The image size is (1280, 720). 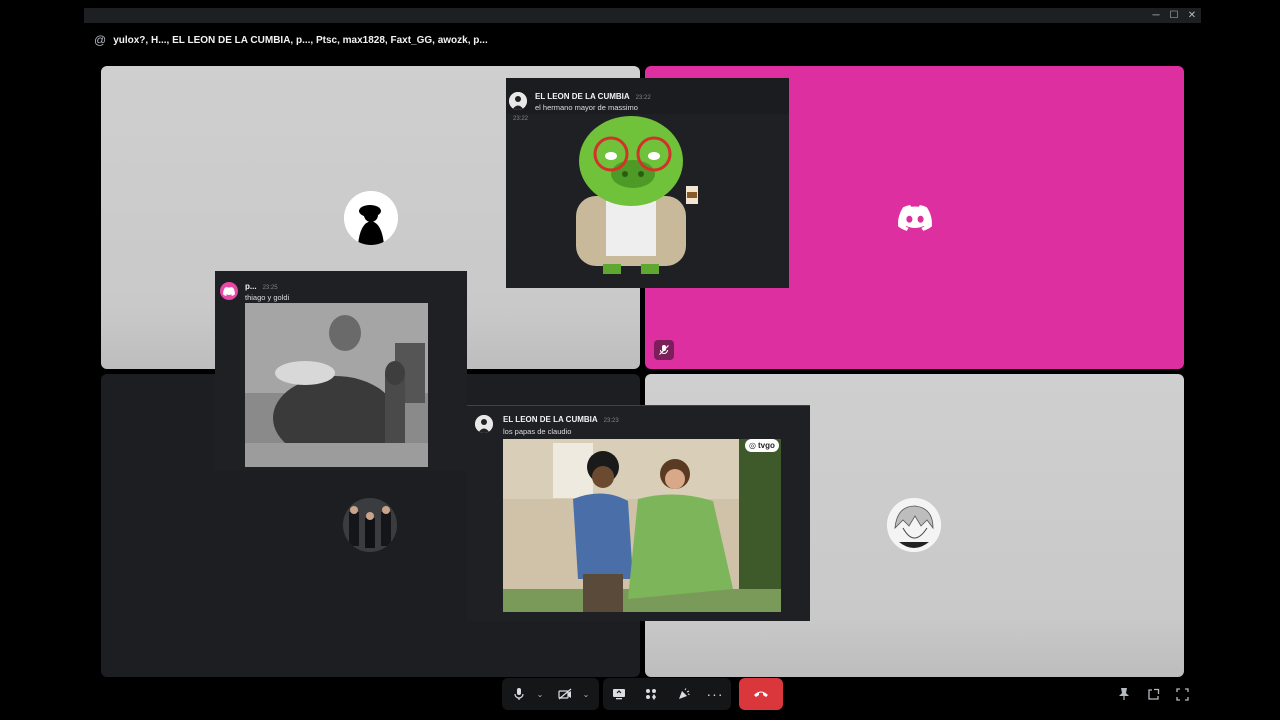 I want to click on mic-muted-icon, so click(x=664, y=350).